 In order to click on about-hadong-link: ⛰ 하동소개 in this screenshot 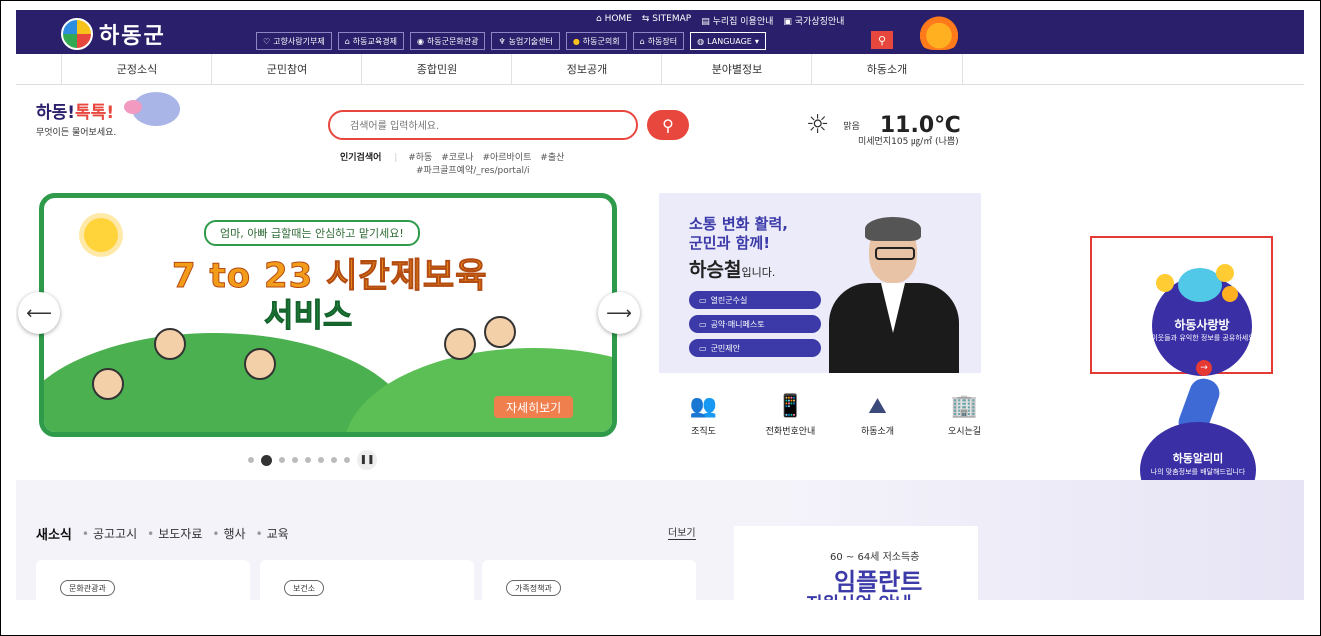, I will do `click(877, 415)`.